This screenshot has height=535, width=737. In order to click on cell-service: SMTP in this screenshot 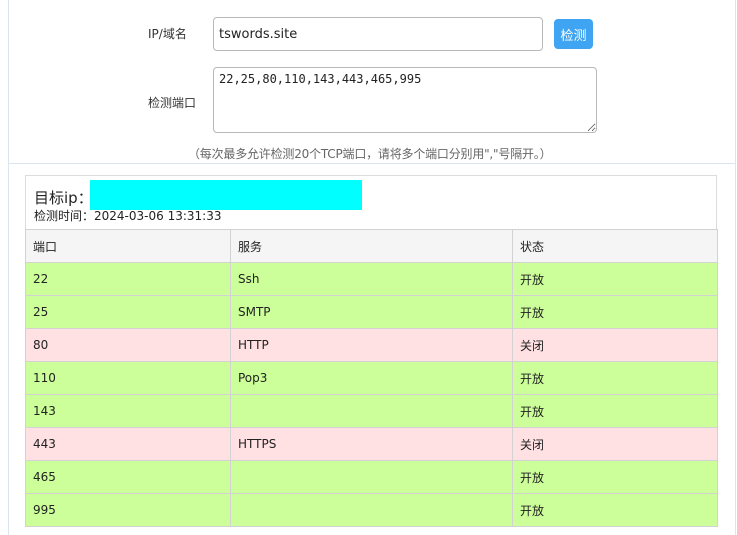, I will do `click(371, 312)`.